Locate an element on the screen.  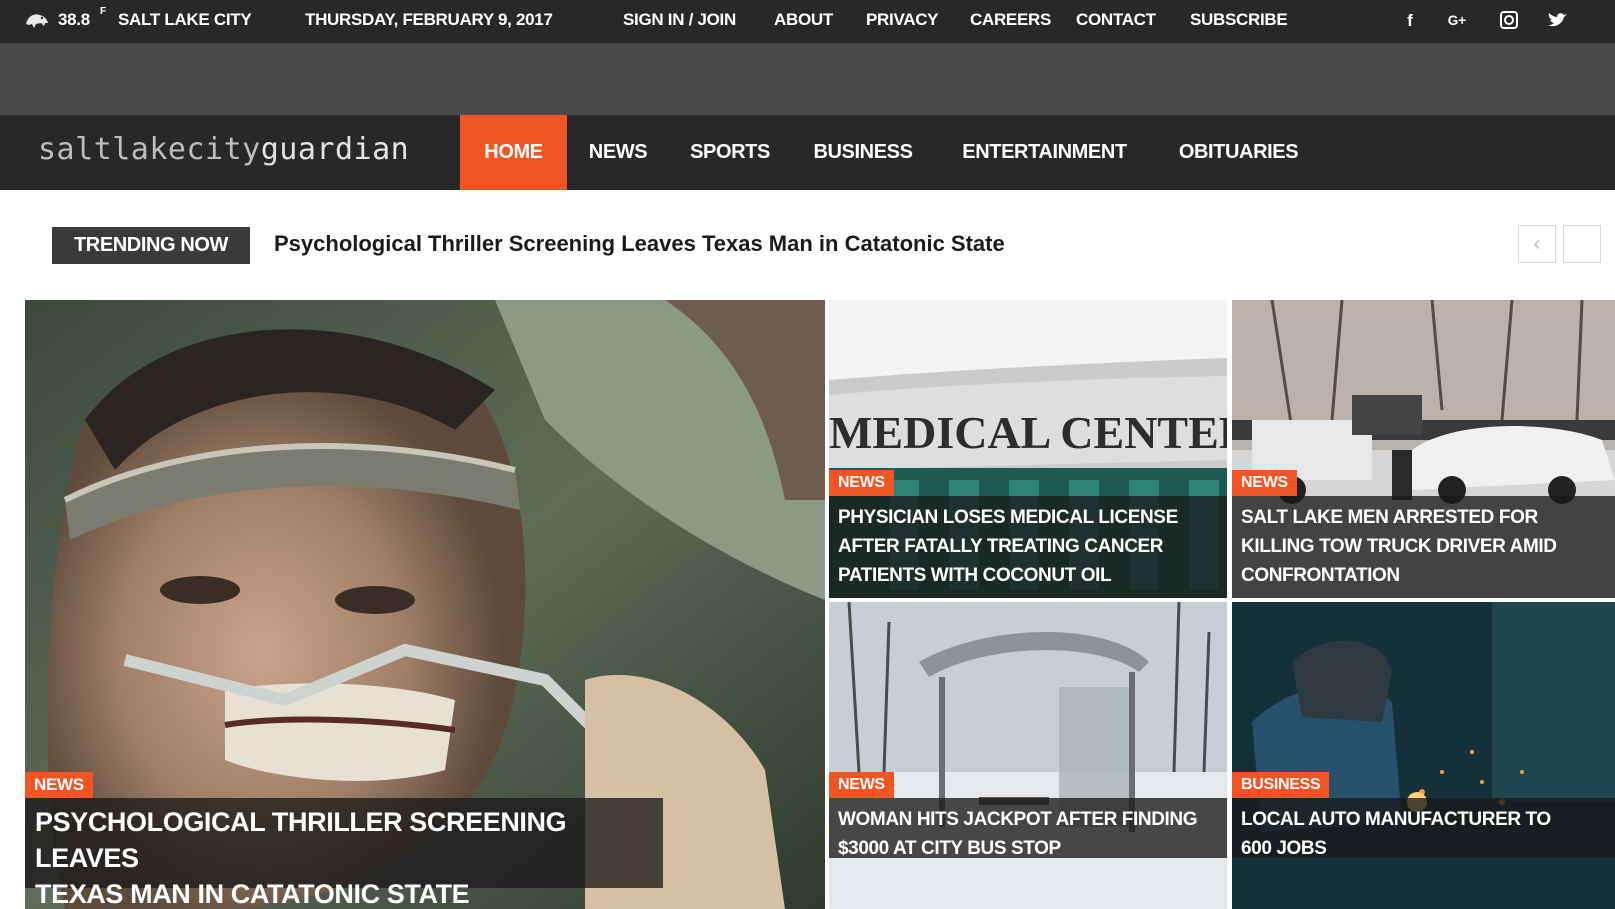
subscribe-link: SUBSCRIBE is located at coordinates (1239, 20).